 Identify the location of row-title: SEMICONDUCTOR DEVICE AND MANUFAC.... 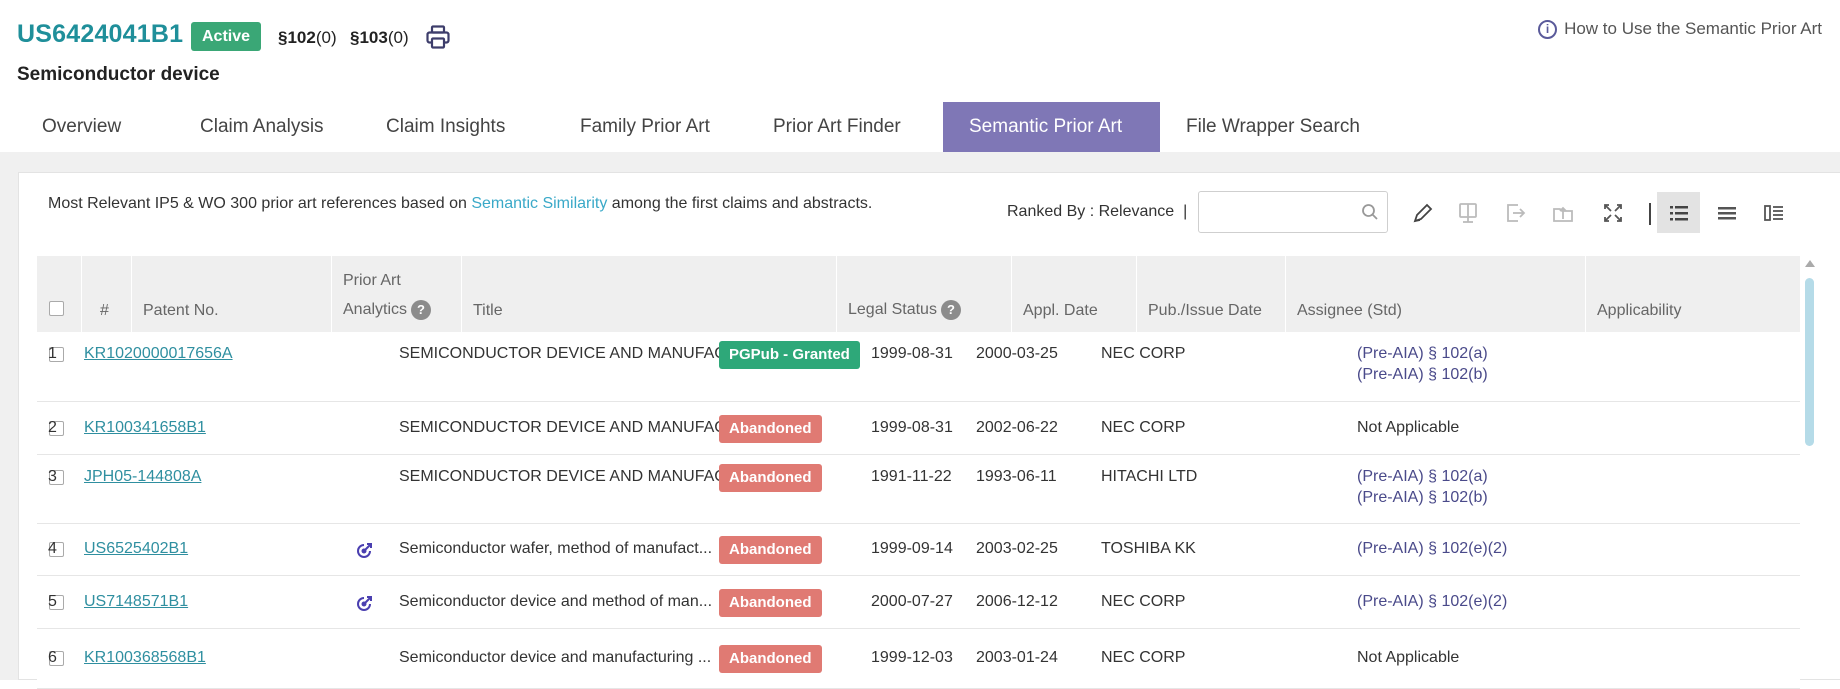
(569, 427).